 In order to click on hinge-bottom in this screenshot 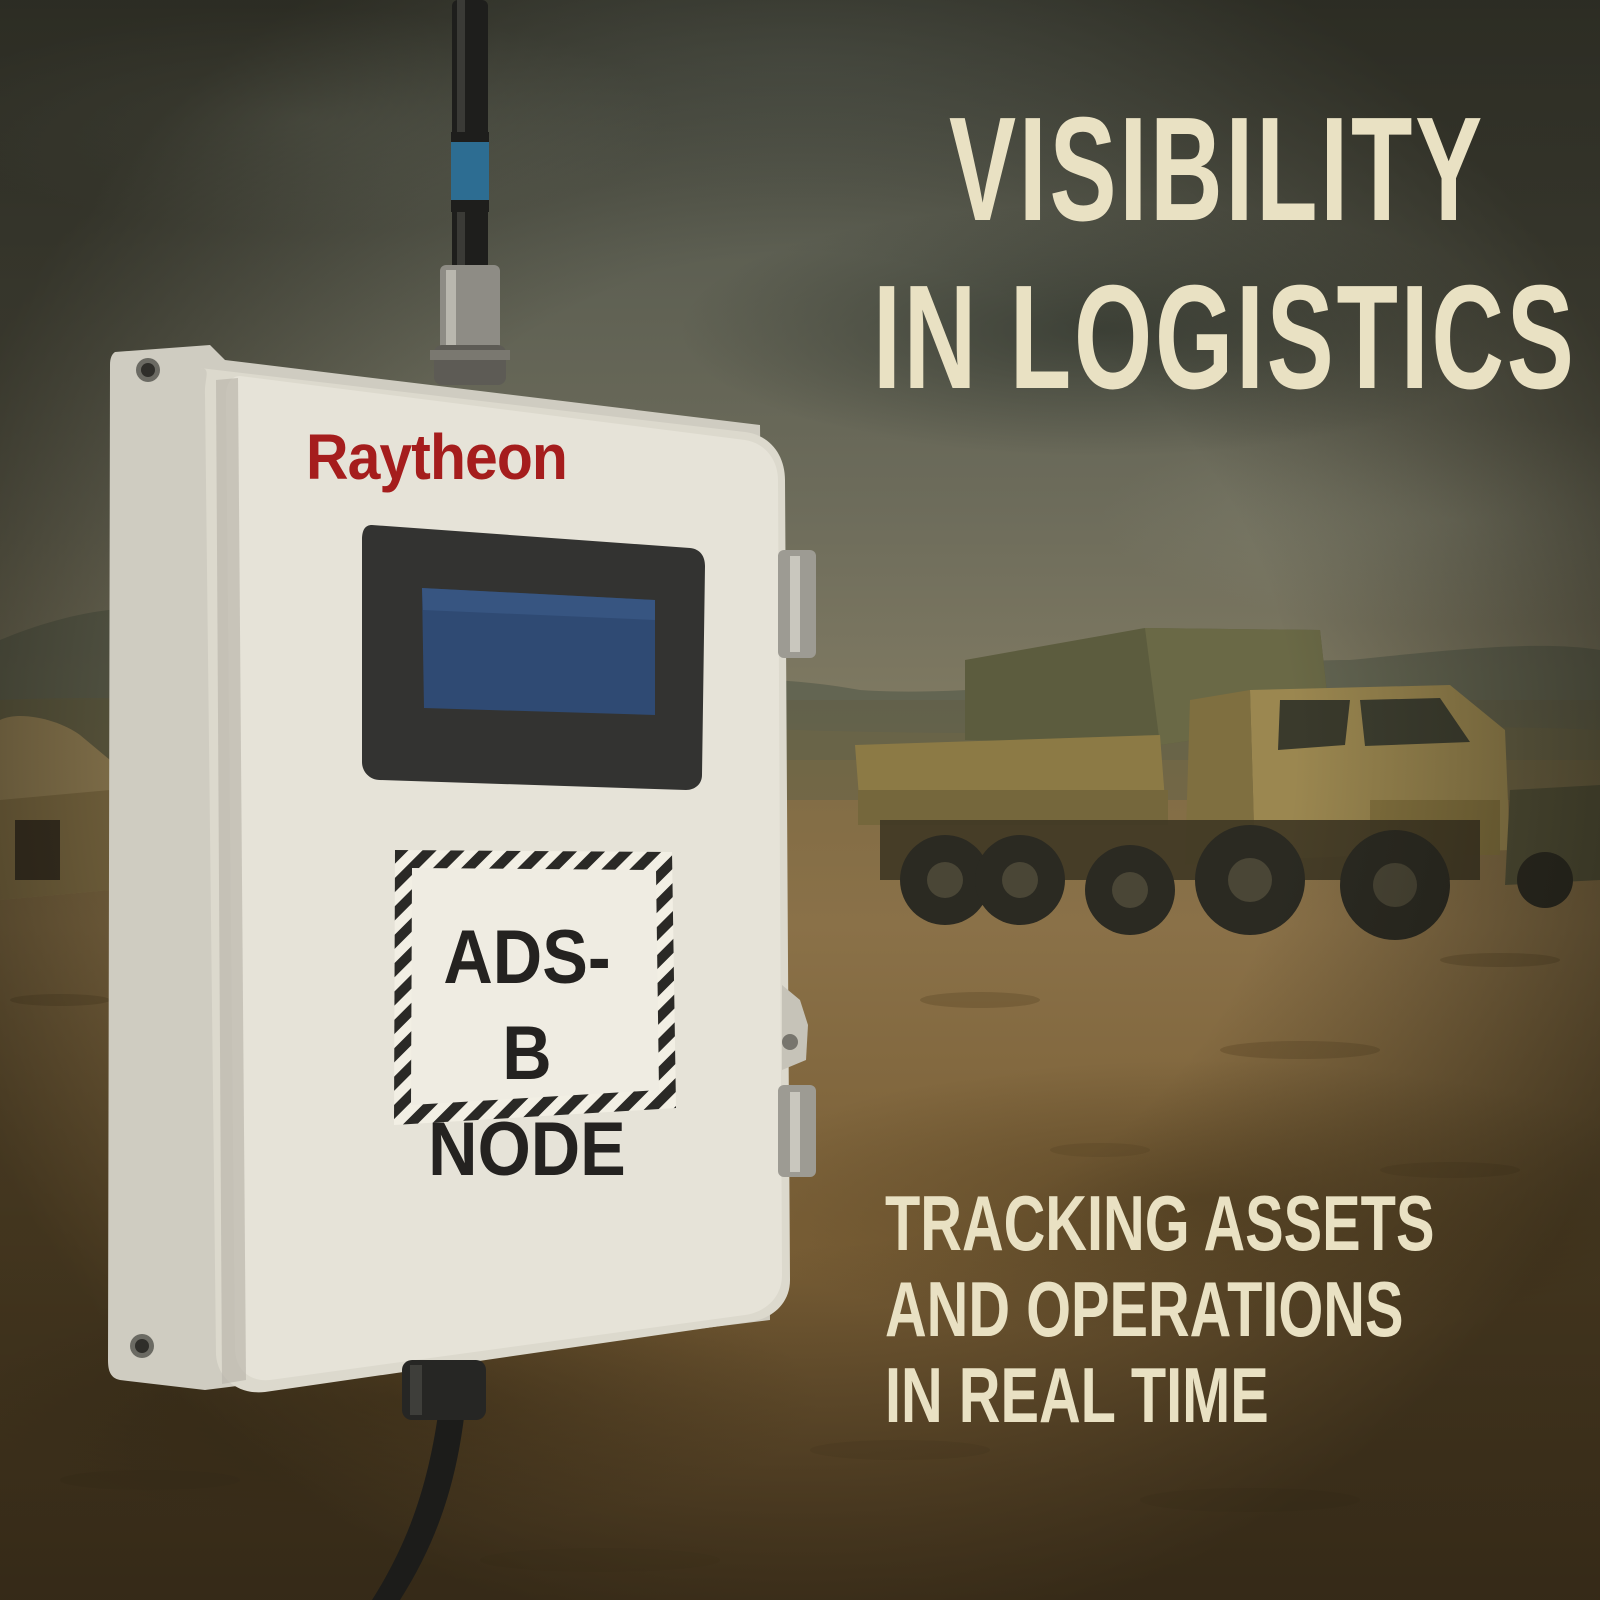, I will do `click(797, 1131)`.